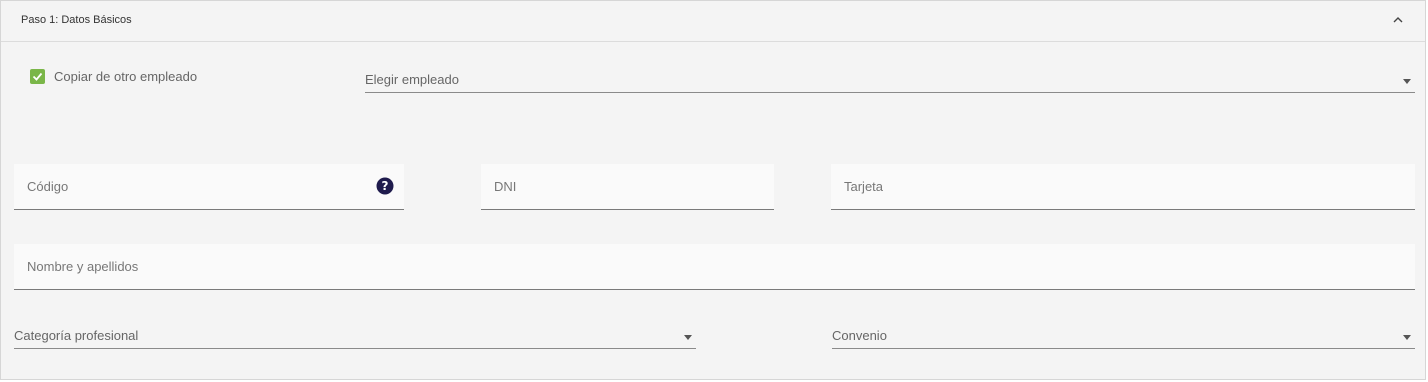 This screenshot has height=382, width=1428. Describe the element at coordinates (713, 21) in the screenshot. I see `panel-header: Paso 1: Datos Básicos` at that location.